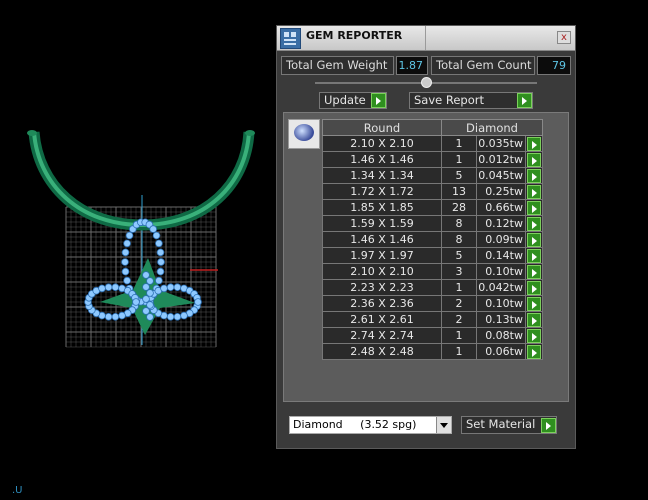  What do you see at coordinates (345, 100) in the screenshot?
I see `update-label: Update` at bounding box center [345, 100].